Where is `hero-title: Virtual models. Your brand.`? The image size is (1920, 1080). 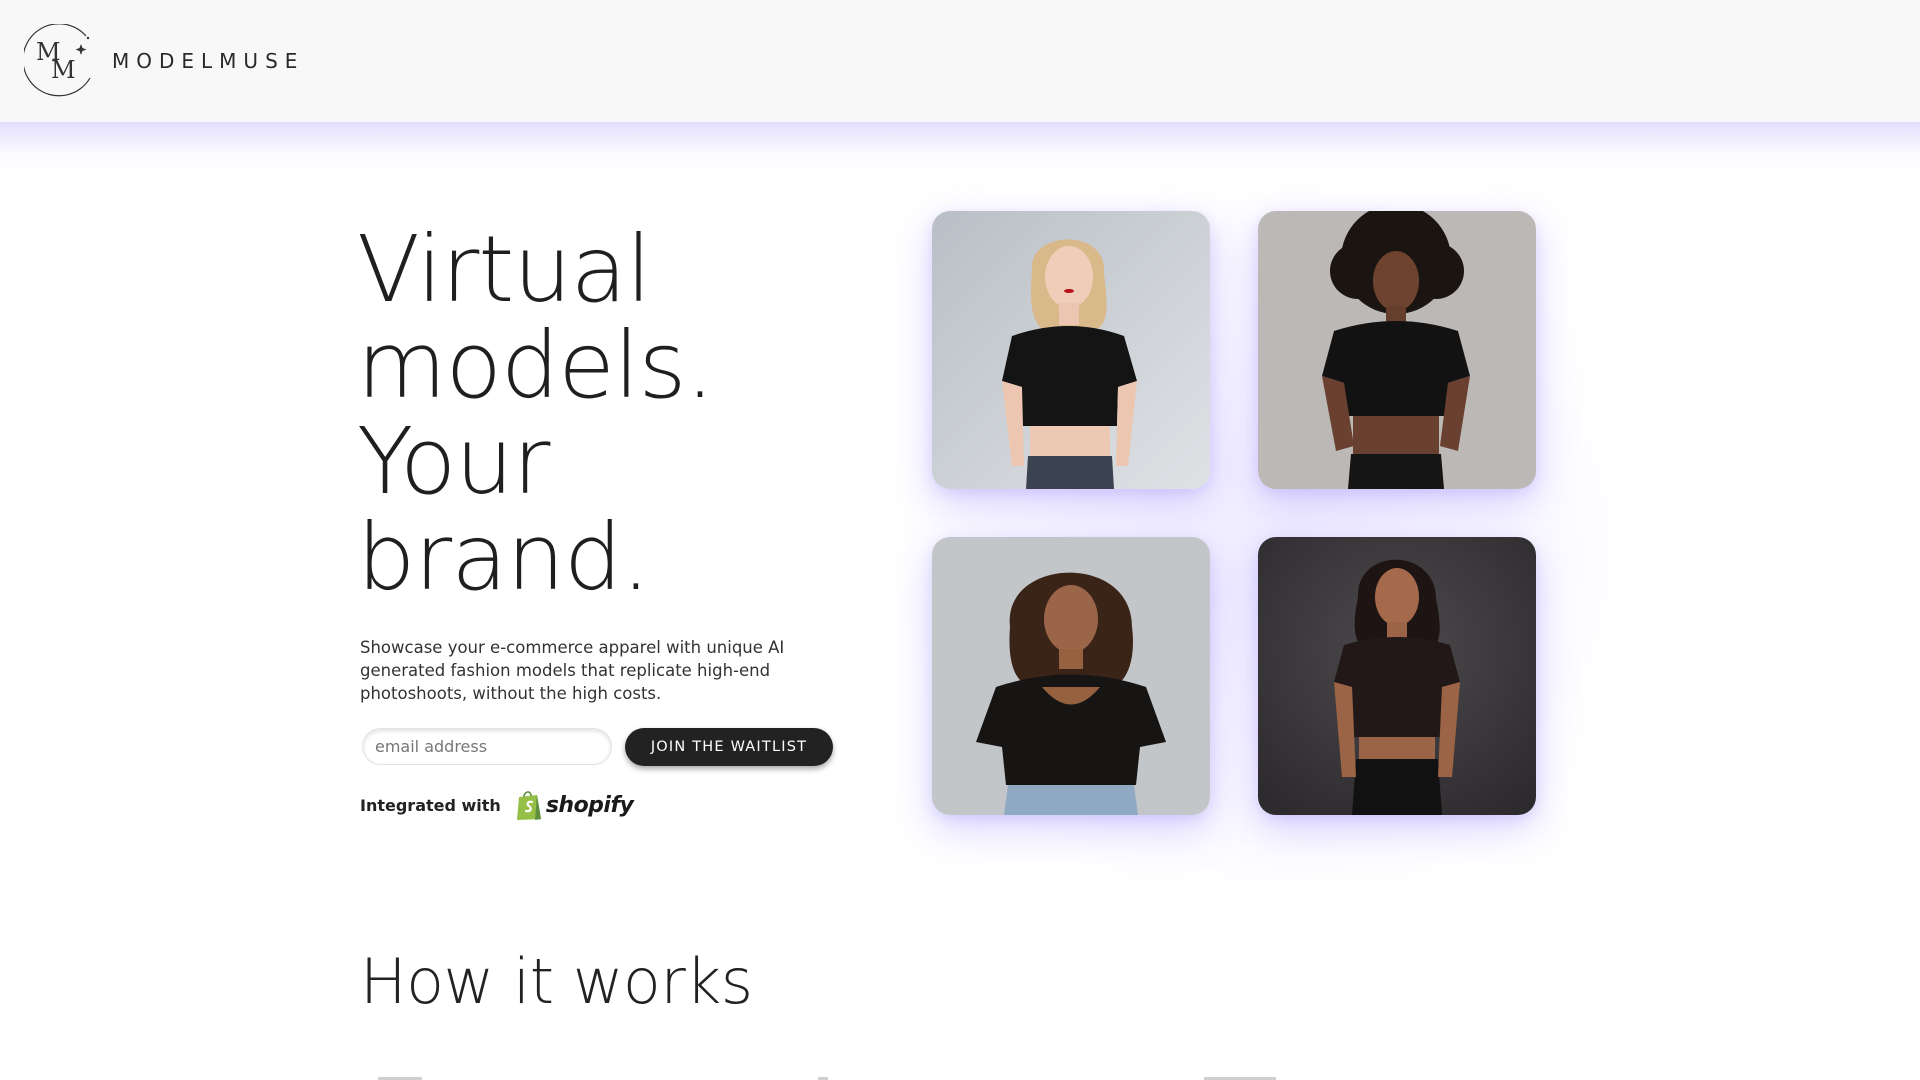 hero-title: Virtual models. Your brand. is located at coordinates (617, 414).